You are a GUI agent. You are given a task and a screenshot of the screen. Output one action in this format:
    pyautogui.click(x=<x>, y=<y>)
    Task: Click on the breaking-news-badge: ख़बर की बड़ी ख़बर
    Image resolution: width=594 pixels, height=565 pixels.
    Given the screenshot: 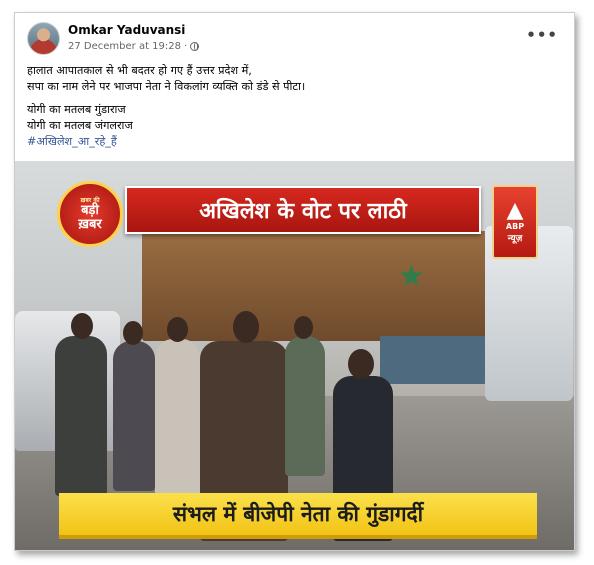 What is the action you would take?
    pyautogui.click(x=90, y=214)
    